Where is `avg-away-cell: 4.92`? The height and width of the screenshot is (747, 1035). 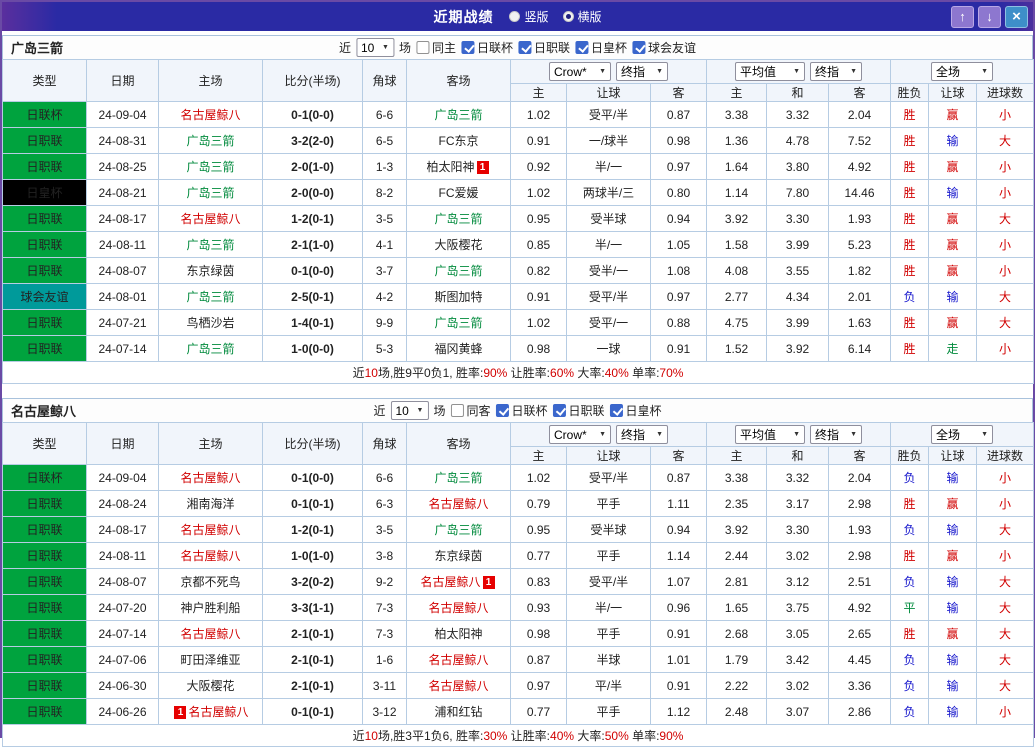 avg-away-cell: 4.92 is located at coordinates (859, 166).